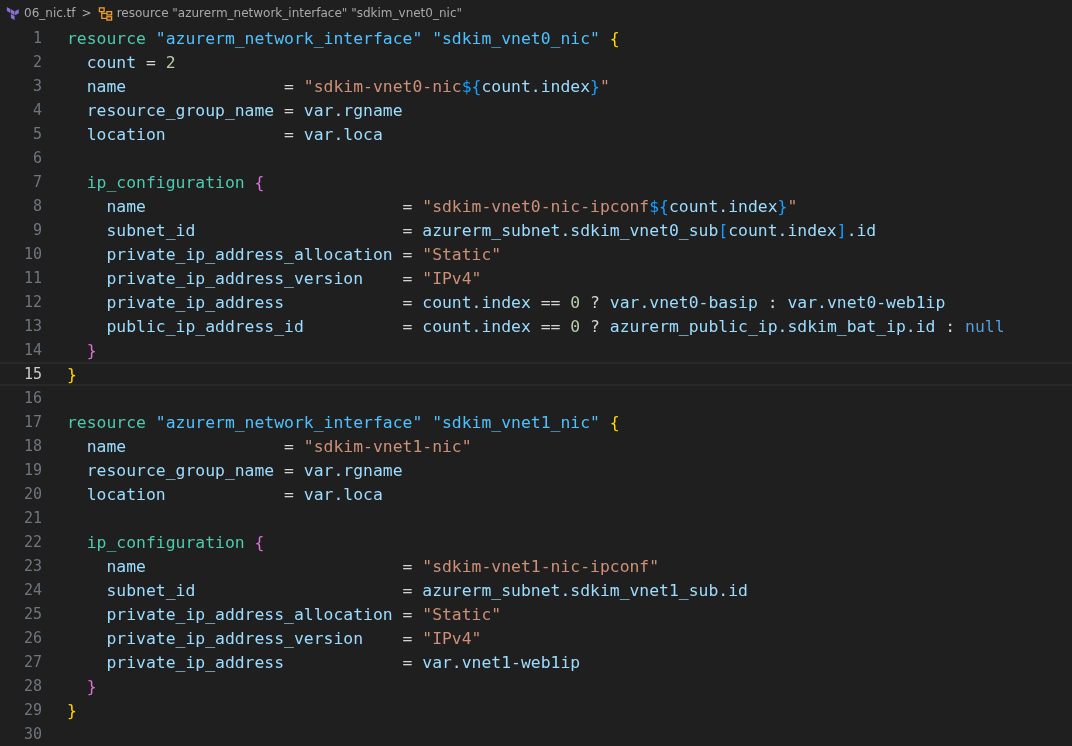 The height and width of the screenshot is (746, 1072). Describe the element at coordinates (525, 302) in the screenshot. I see `code-line: private_ip_address = count.index == 0 ? var.vnet0-basip : var.vnet0-web1ip` at that location.